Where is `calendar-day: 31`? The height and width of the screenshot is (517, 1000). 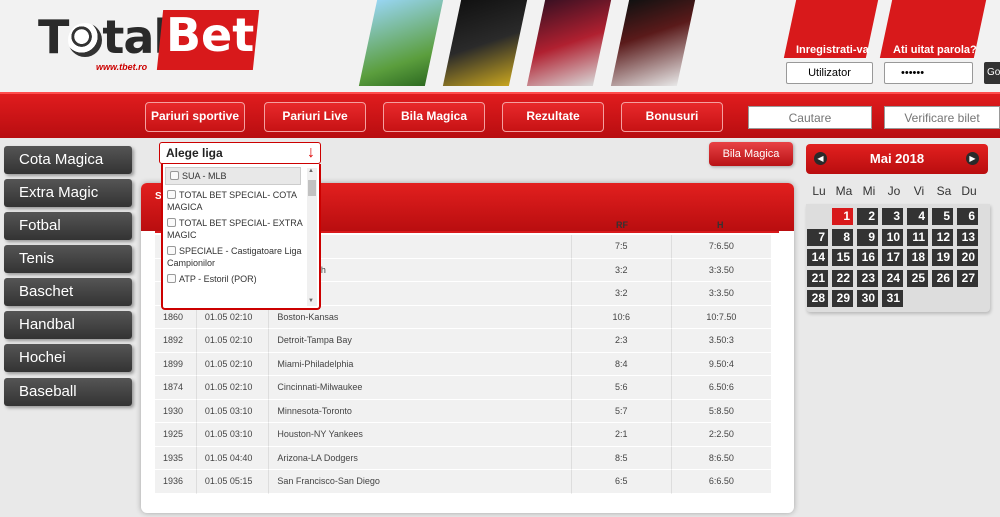 calendar-day: 31 is located at coordinates (892, 298).